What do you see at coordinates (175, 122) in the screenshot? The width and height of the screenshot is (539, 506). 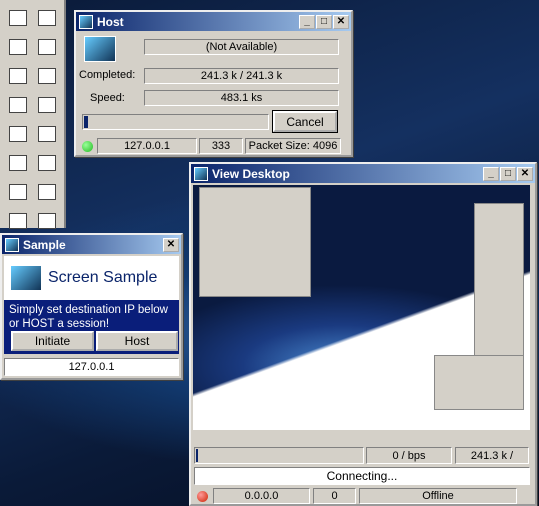 I see `host-progress-bar` at bounding box center [175, 122].